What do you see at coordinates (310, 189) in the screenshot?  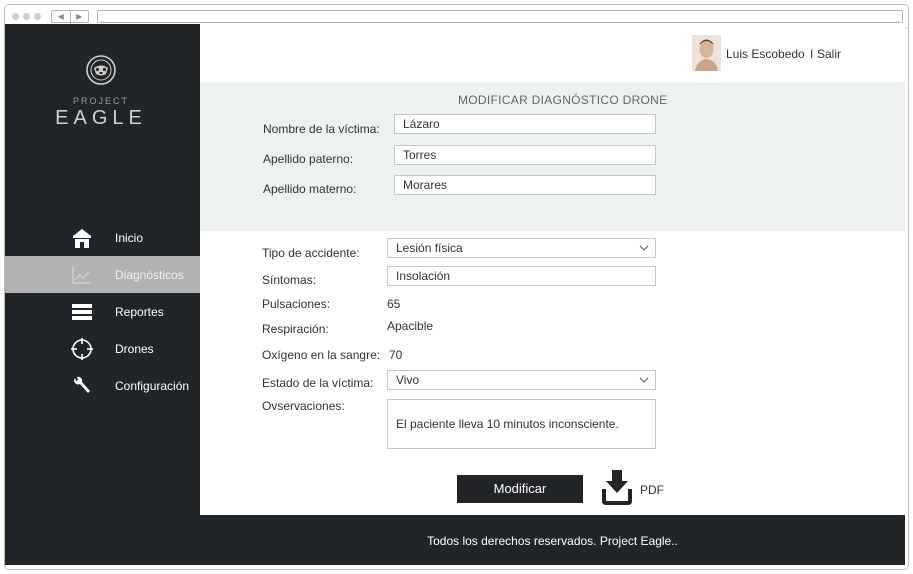 I see `maternal-surname-label: Apellido materno:` at bounding box center [310, 189].